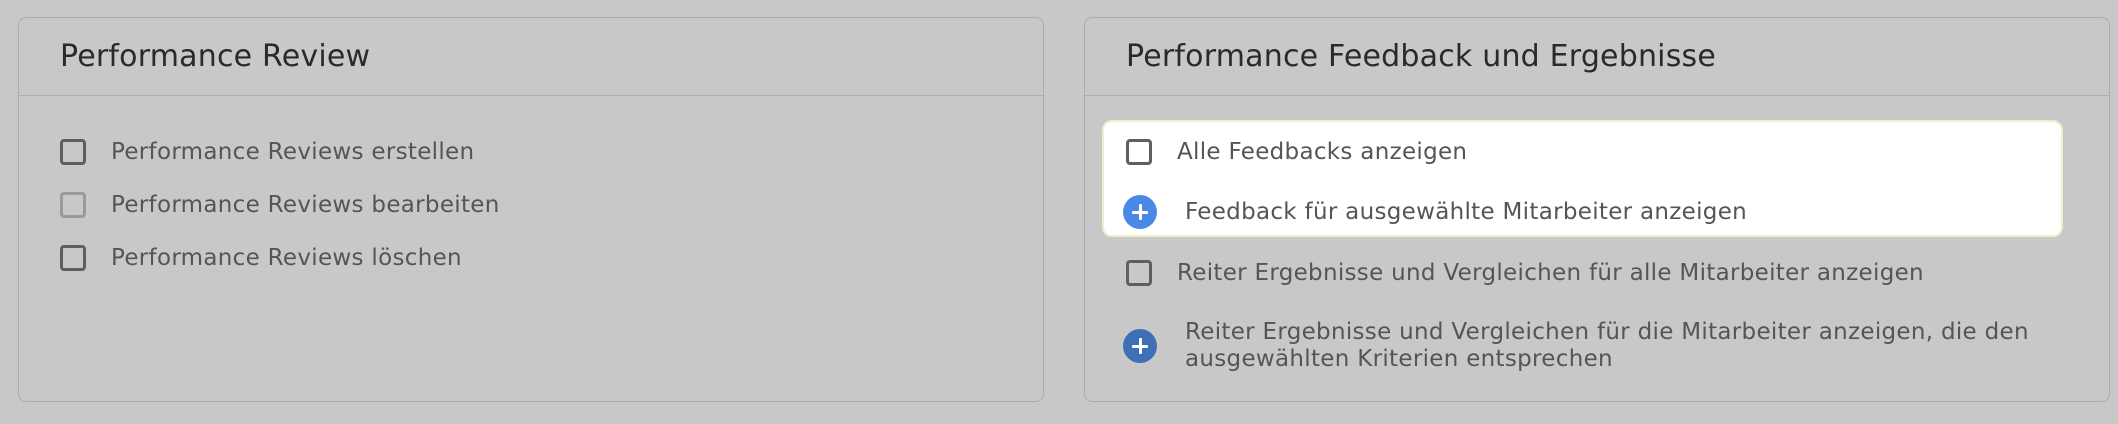 Image resolution: width=2118 pixels, height=424 pixels. Describe the element at coordinates (73, 205) in the screenshot. I see `edit-reviews-checkbox` at that location.